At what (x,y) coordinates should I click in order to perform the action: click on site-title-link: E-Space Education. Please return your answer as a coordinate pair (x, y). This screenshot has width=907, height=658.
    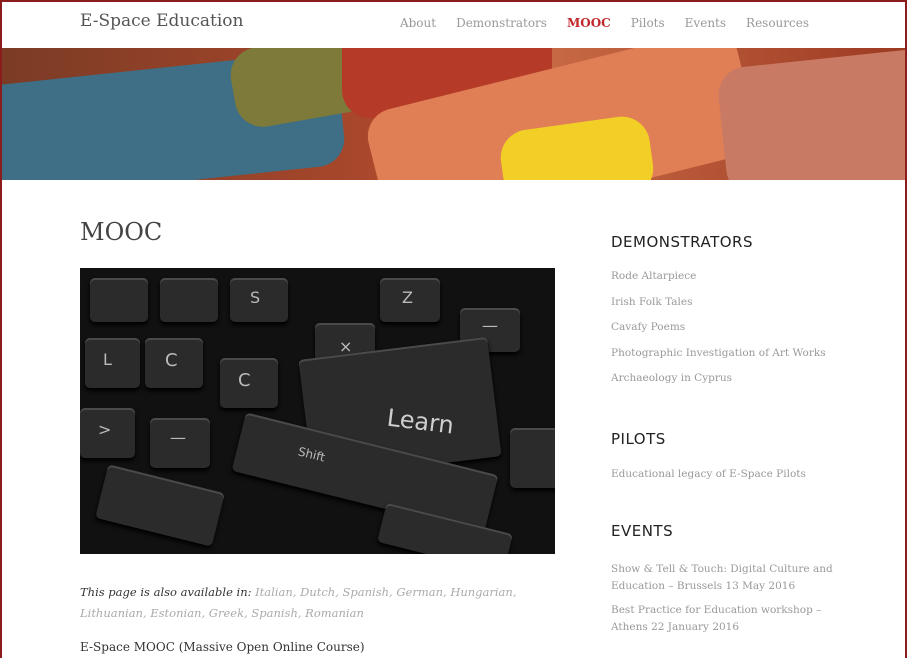
    Looking at the image, I should click on (161, 21).